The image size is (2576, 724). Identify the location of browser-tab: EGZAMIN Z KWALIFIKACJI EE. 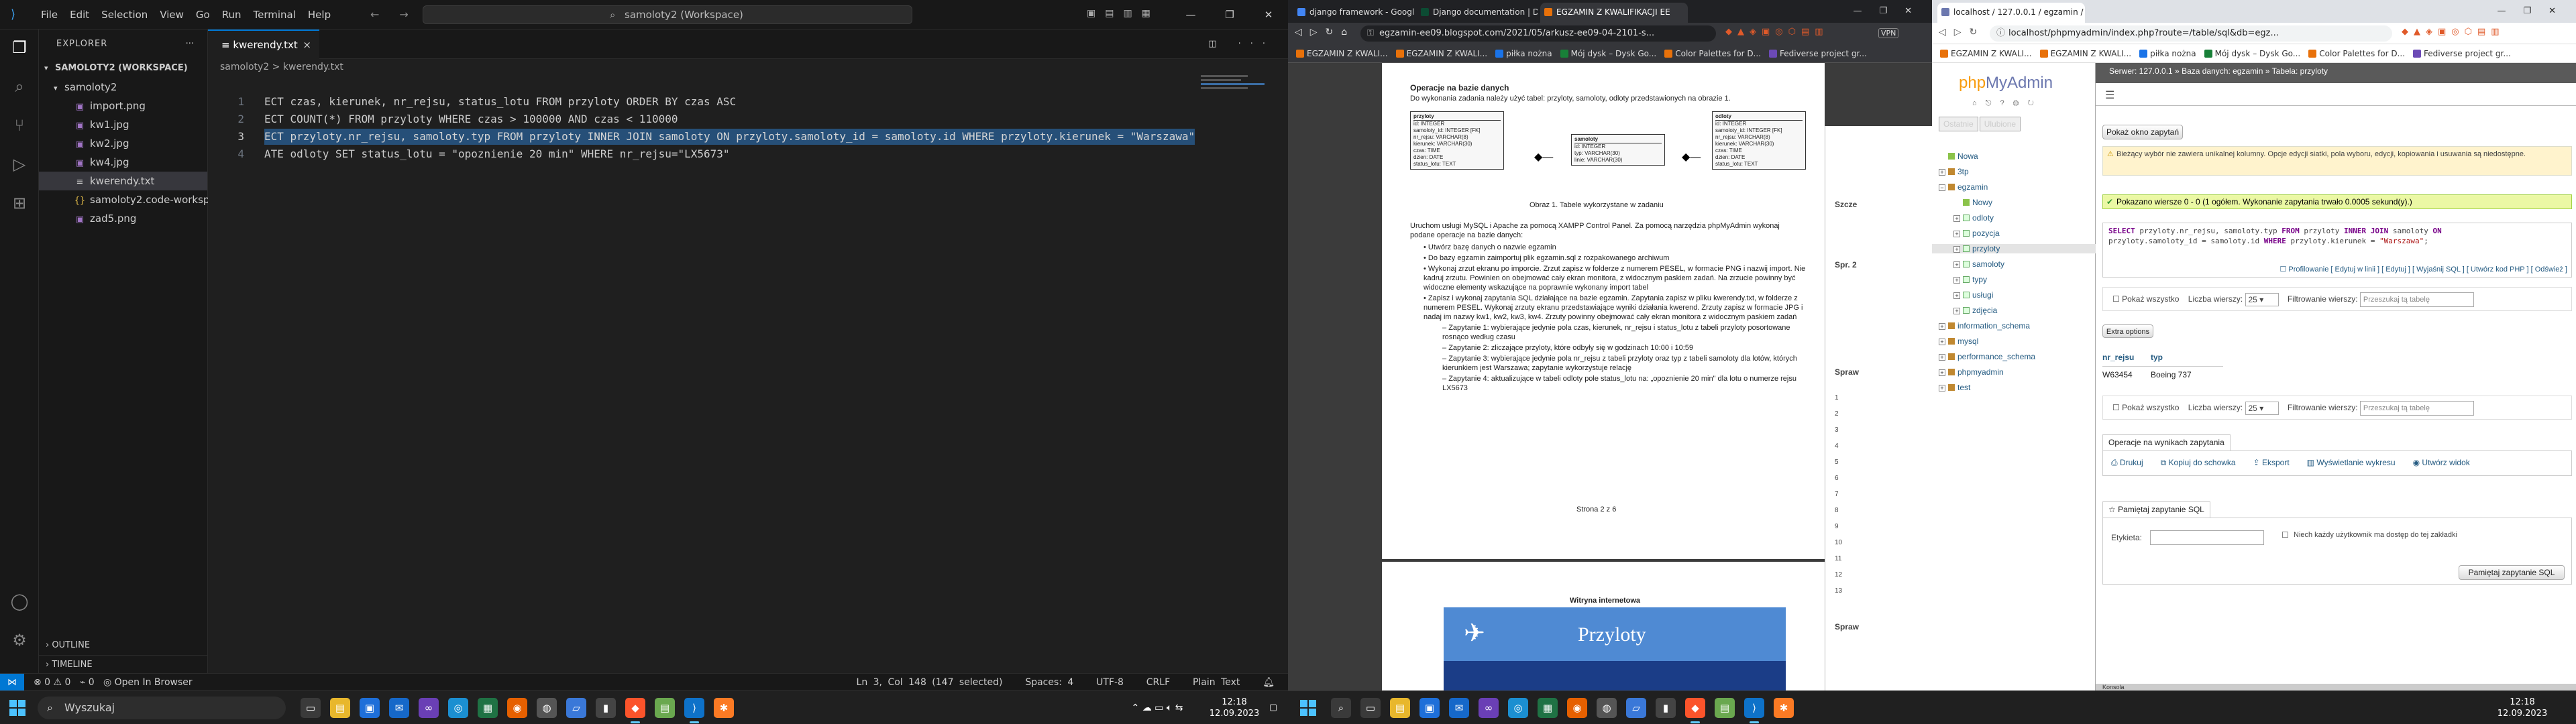
(1614, 13).